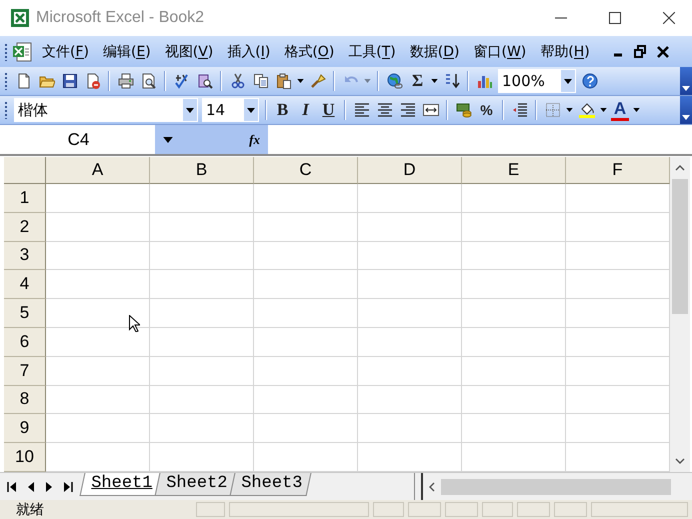 This screenshot has height=519, width=692. Describe the element at coordinates (98, 170) in the screenshot. I see `column-header: A` at that location.